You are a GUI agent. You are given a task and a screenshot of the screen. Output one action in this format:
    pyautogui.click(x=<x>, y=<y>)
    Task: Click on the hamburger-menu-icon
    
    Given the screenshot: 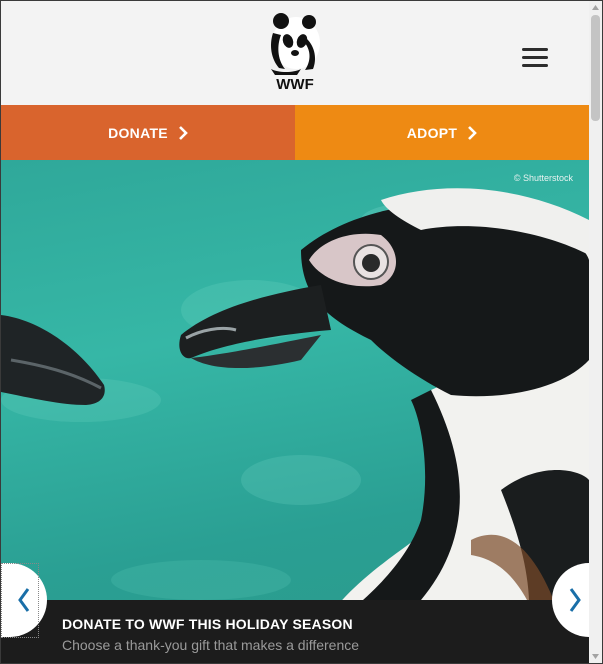 What is the action you would take?
    pyautogui.click(x=535, y=58)
    